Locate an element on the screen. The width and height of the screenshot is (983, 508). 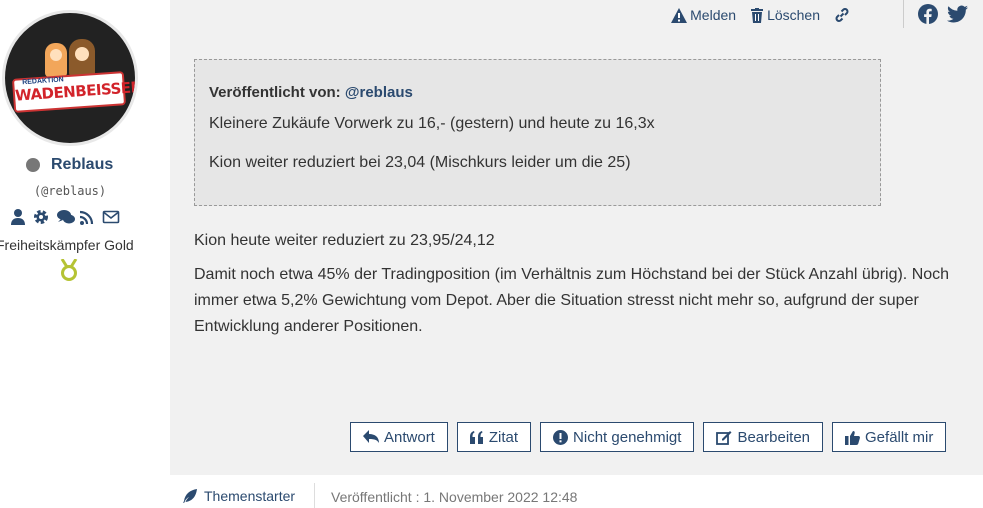
author-handle: (@reblaus) is located at coordinates (70, 191).